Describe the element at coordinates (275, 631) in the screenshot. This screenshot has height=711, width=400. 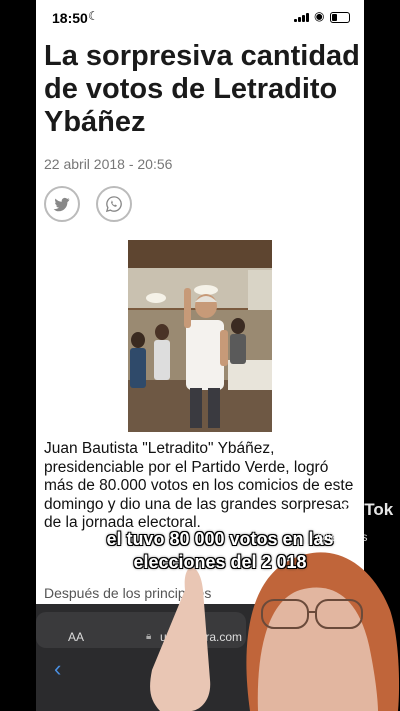
I see `creator-overlay` at that location.